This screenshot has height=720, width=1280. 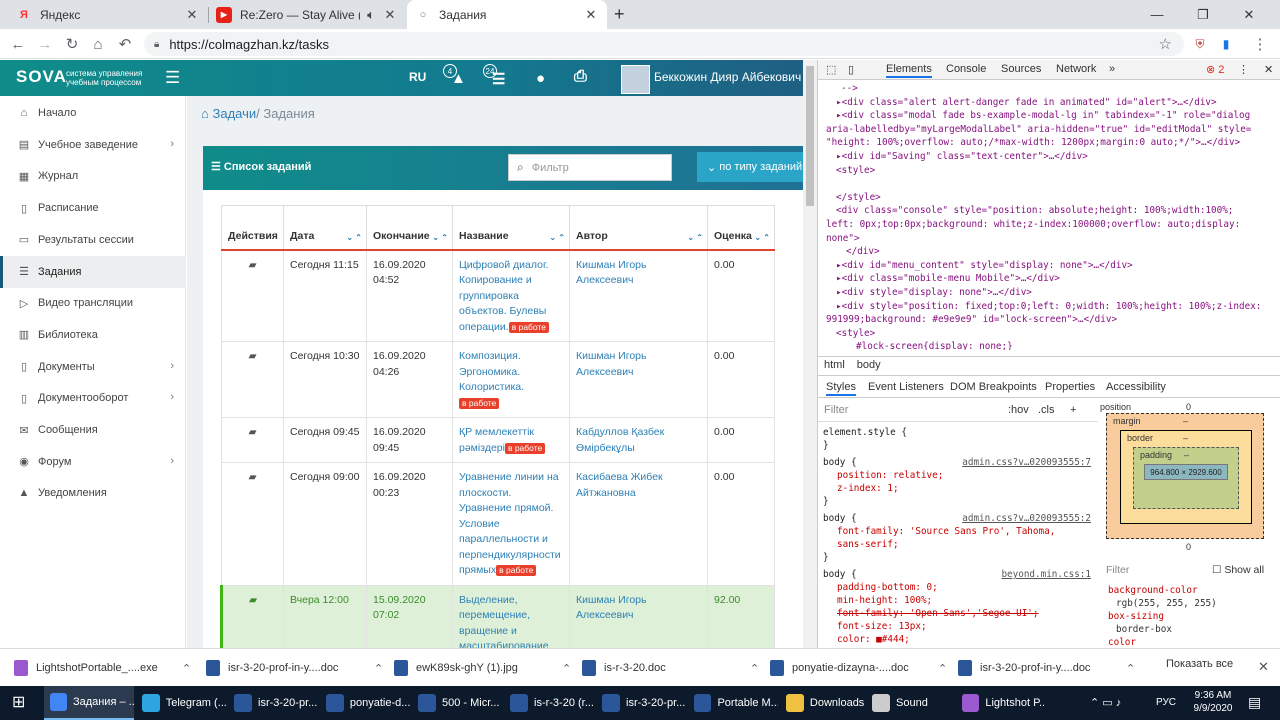 I want to click on close-shelf-icon: ✕, so click(x=1263, y=667).